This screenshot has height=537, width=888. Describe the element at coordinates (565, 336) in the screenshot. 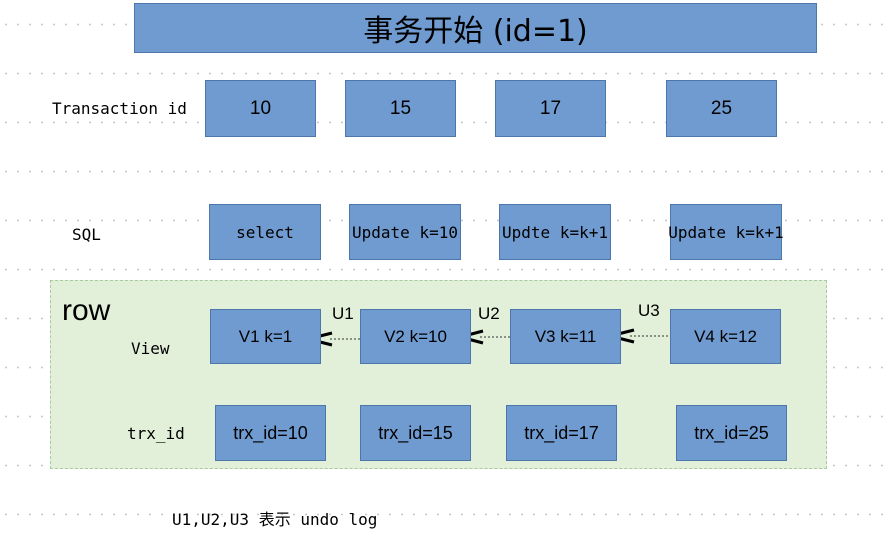

I see `version-box-3: V3 k=11` at that location.